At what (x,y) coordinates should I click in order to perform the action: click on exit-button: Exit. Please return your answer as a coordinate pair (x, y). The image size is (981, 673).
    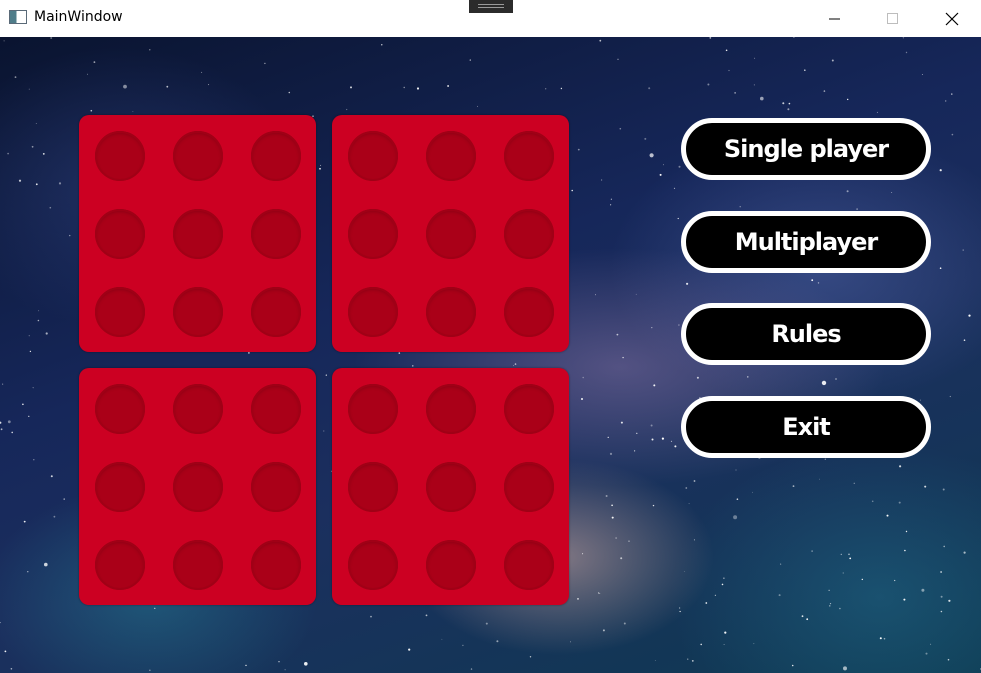
    Looking at the image, I should click on (806, 427).